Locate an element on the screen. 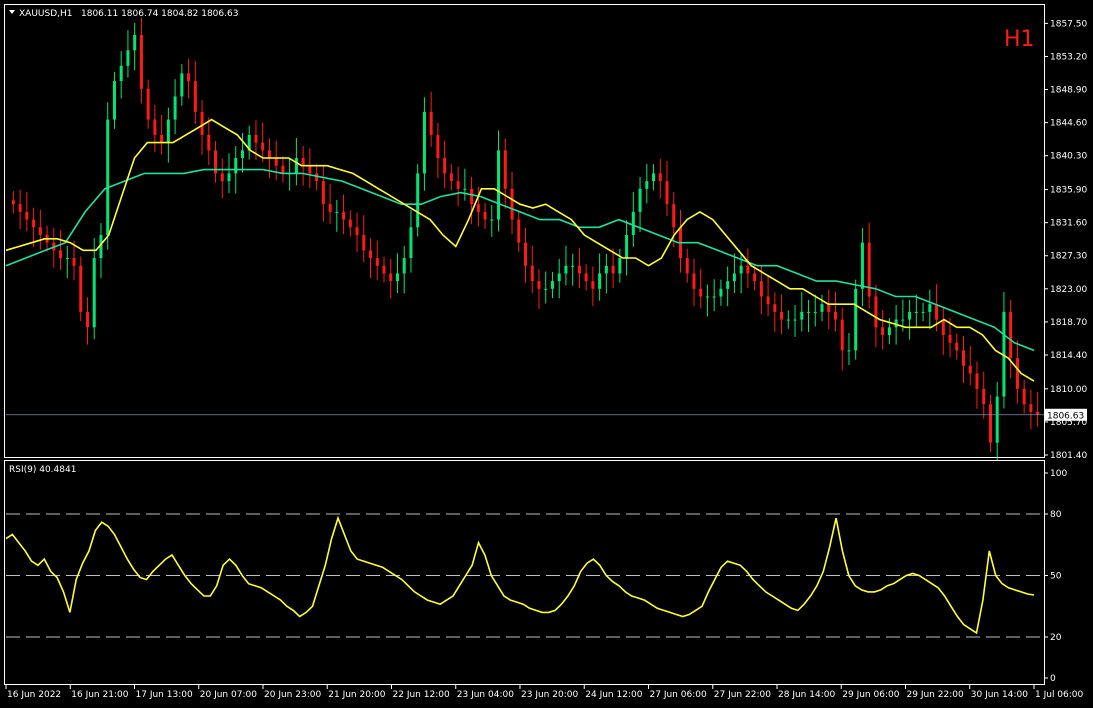 Image resolution: width=1093 pixels, height=708 pixels. current-price-label: 1806.63 is located at coordinates (1065, 416).